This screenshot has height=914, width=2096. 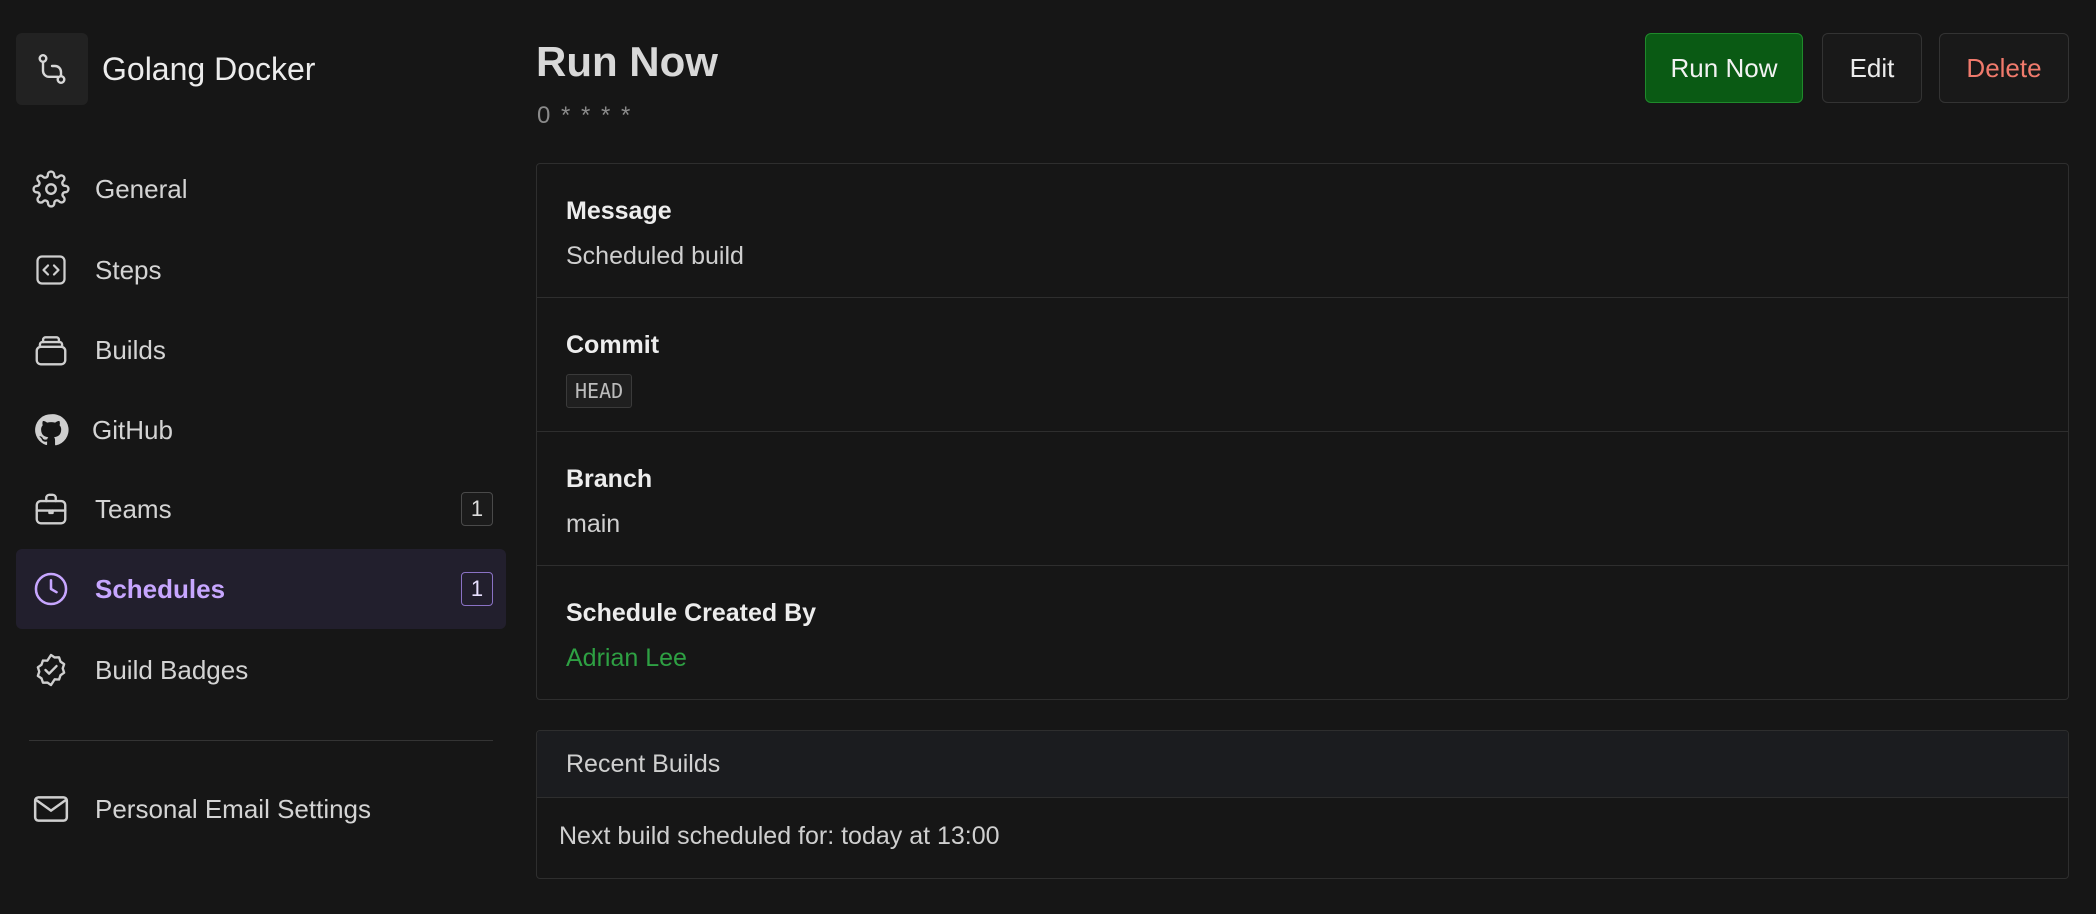 What do you see at coordinates (261, 589) in the screenshot?
I see `sidebar-item-schedules: Schedules 1` at bounding box center [261, 589].